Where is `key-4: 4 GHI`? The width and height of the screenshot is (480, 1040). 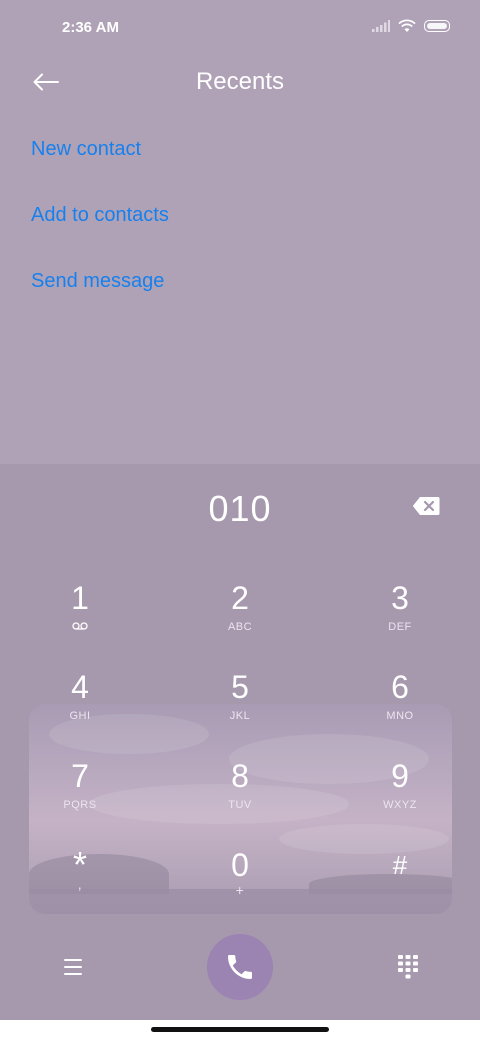 key-4: 4 GHI is located at coordinates (80, 709).